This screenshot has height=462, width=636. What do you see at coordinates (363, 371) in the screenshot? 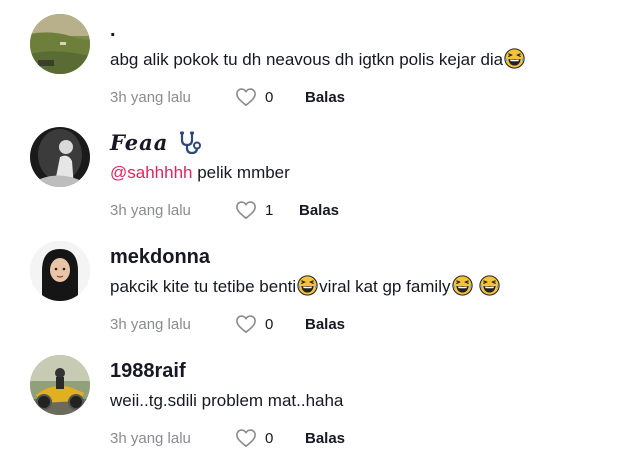
I see `username: 1988raif` at bounding box center [363, 371].